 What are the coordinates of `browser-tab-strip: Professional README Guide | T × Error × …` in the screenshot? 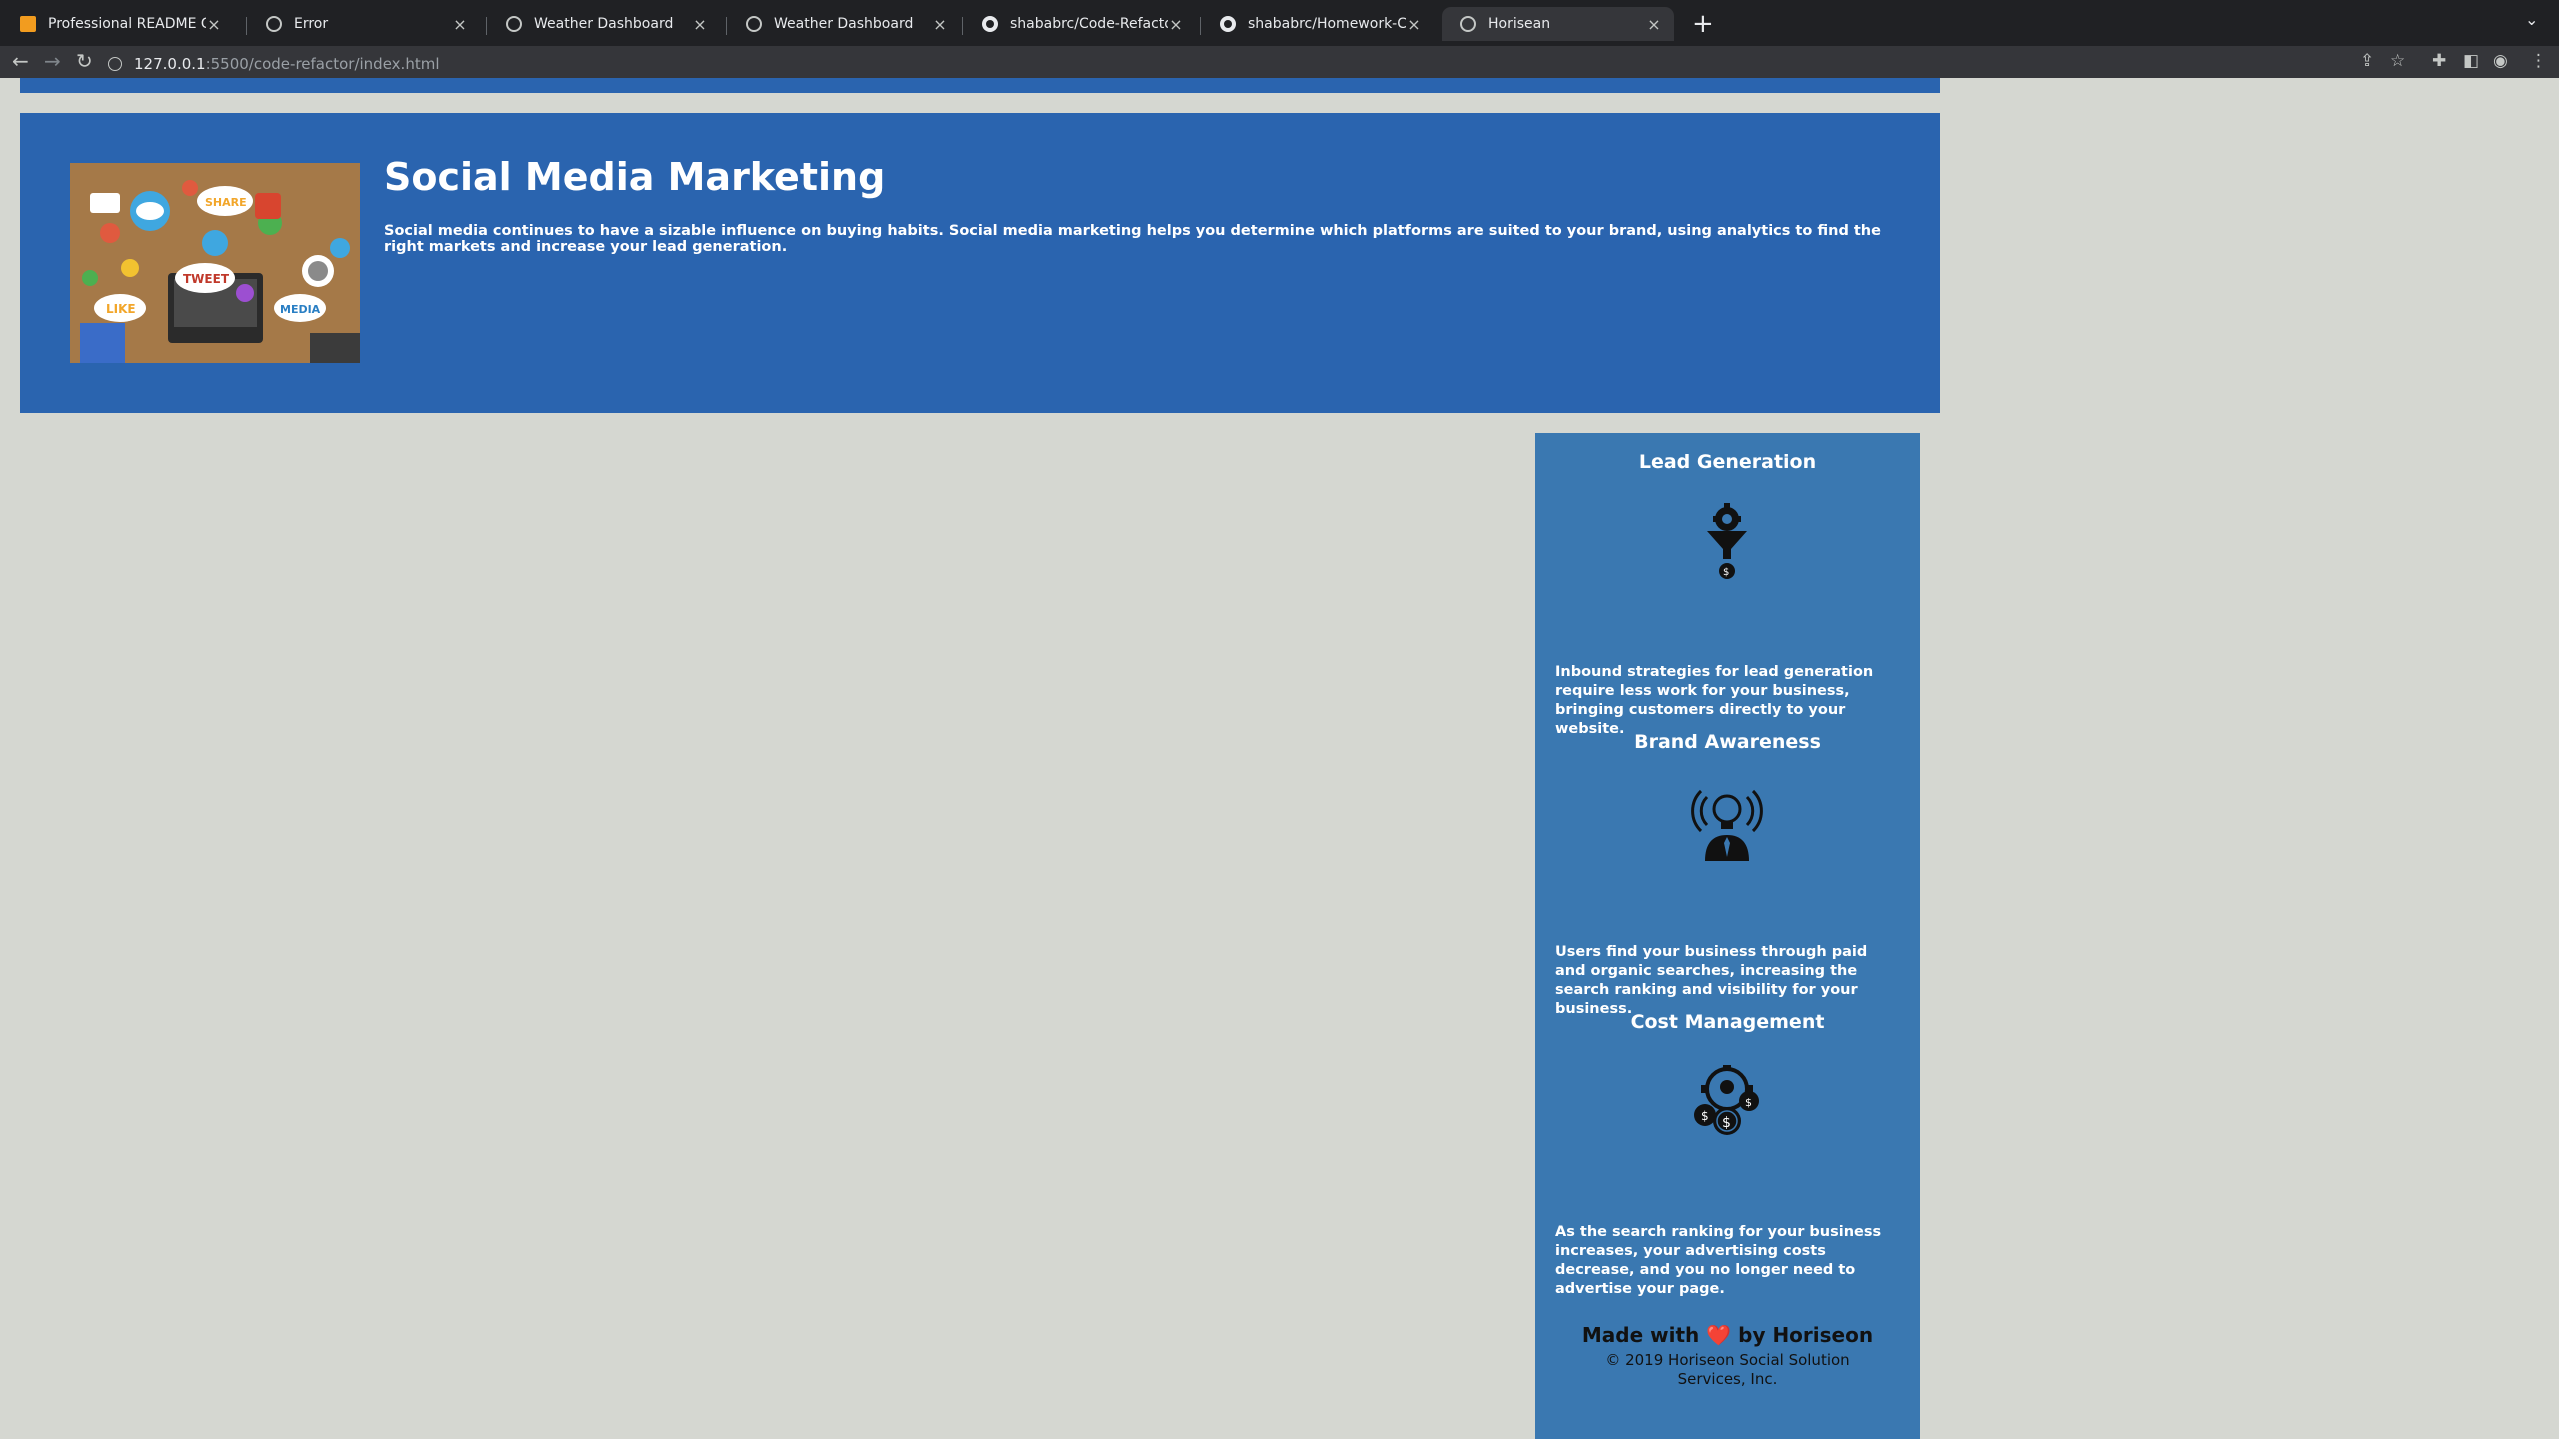 It's located at (1279, 23).